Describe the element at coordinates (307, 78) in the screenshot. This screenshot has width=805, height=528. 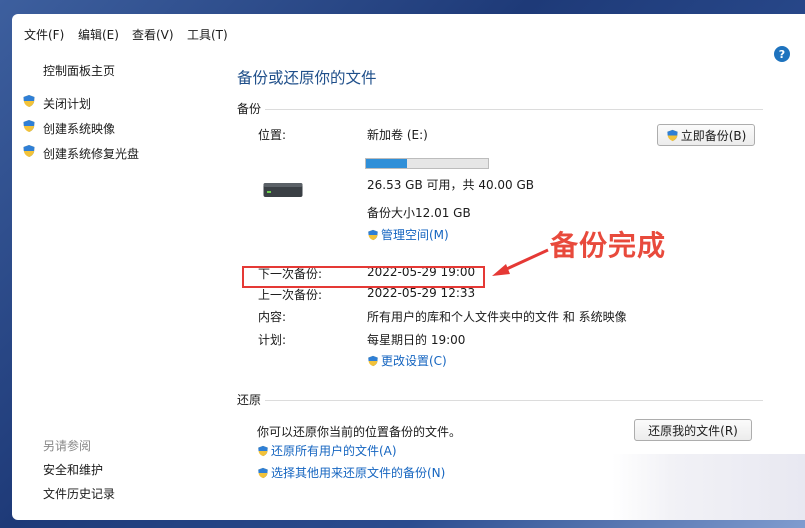
I see `page-title: 备份或还原你的文件` at that location.